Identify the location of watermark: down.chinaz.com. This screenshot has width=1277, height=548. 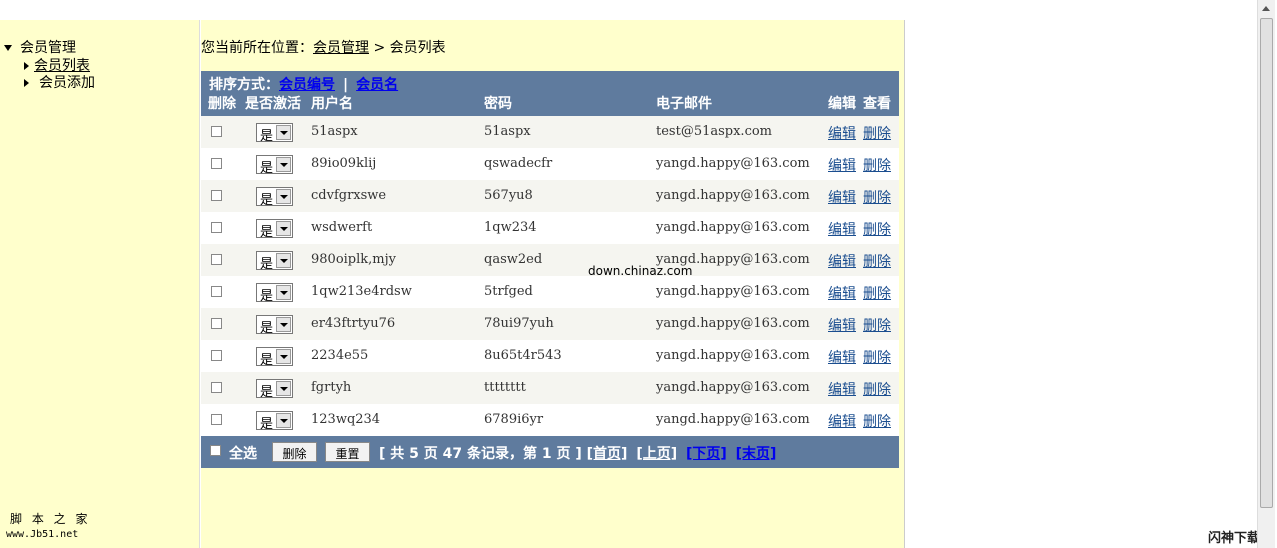
(640, 271).